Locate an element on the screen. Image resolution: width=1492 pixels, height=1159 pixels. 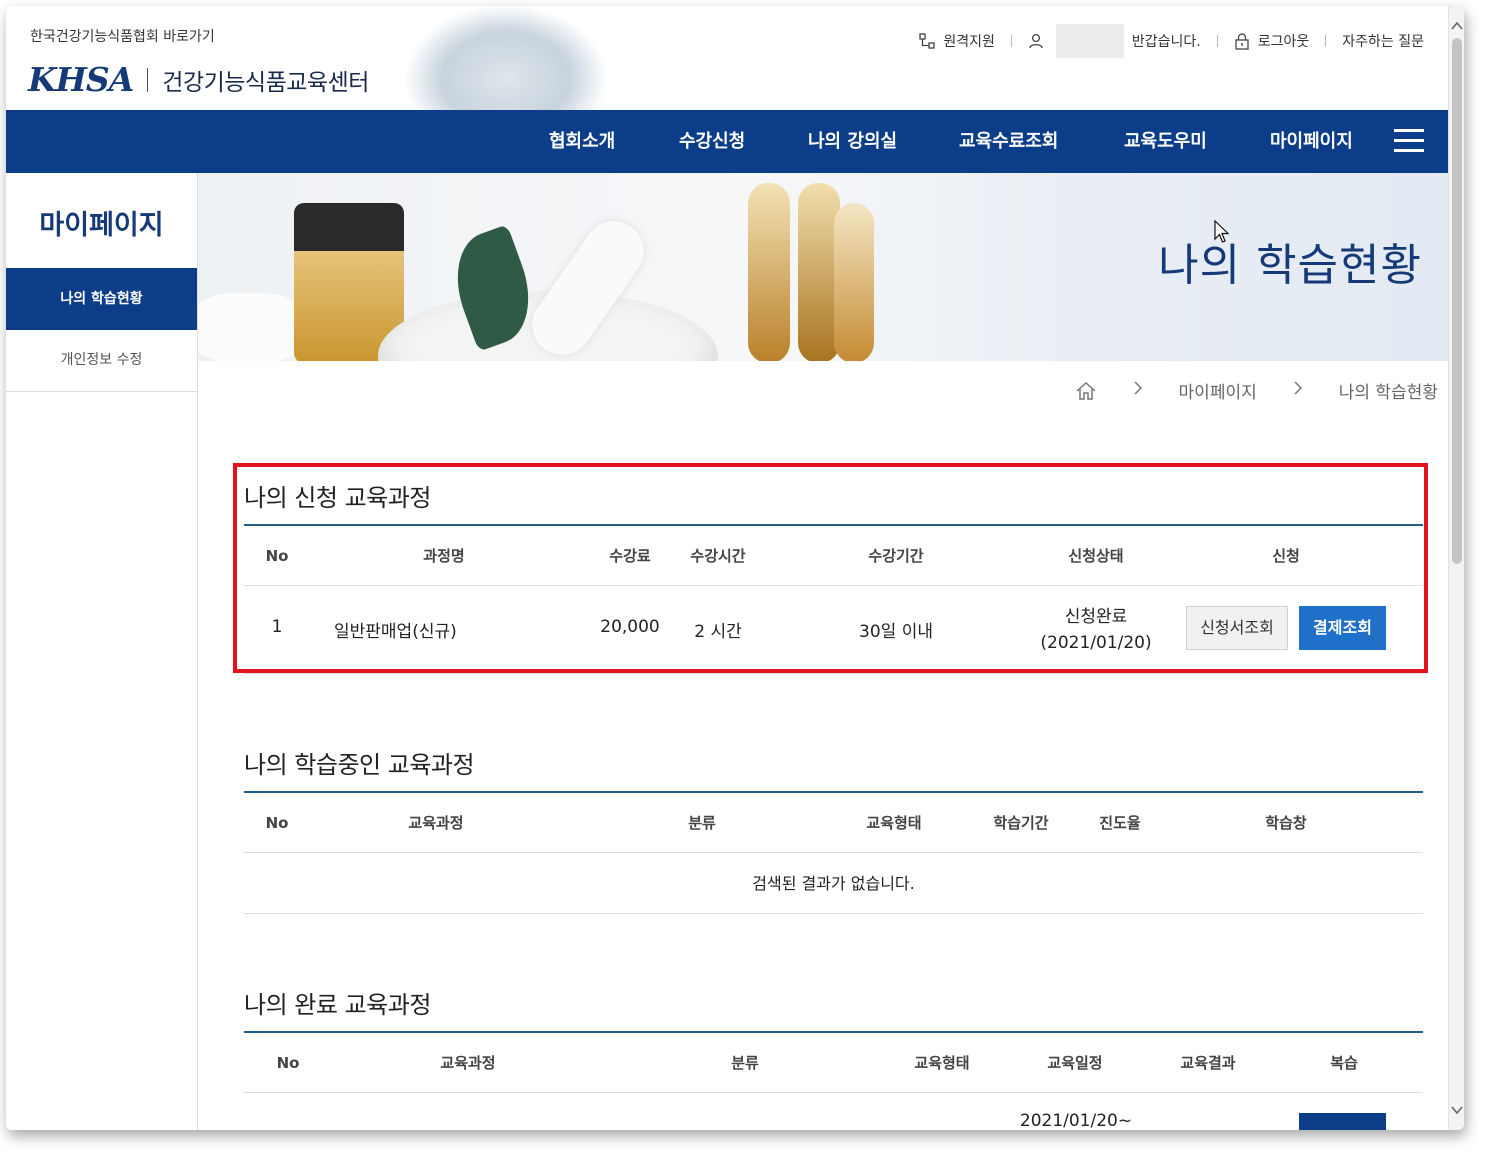
logout-label: 로그아웃 is located at coordinates (1283, 42).